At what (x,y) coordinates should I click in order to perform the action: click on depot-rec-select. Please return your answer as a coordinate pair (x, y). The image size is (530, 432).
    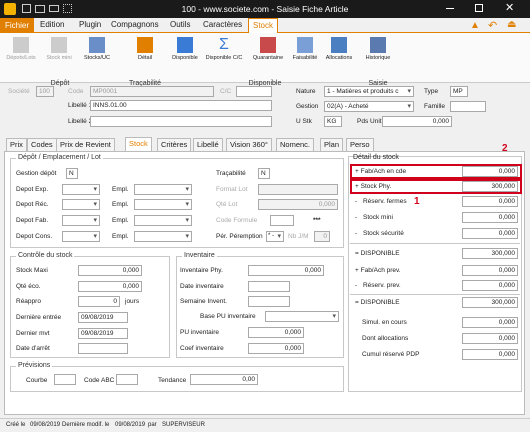
    Looking at the image, I should click on (81, 204).